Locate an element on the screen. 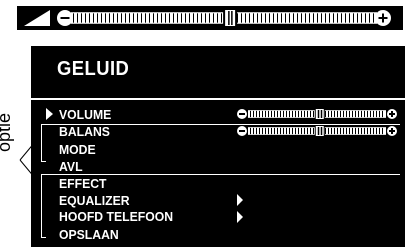  menu-item-effect: EFFECT is located at coordinates (83, 183).